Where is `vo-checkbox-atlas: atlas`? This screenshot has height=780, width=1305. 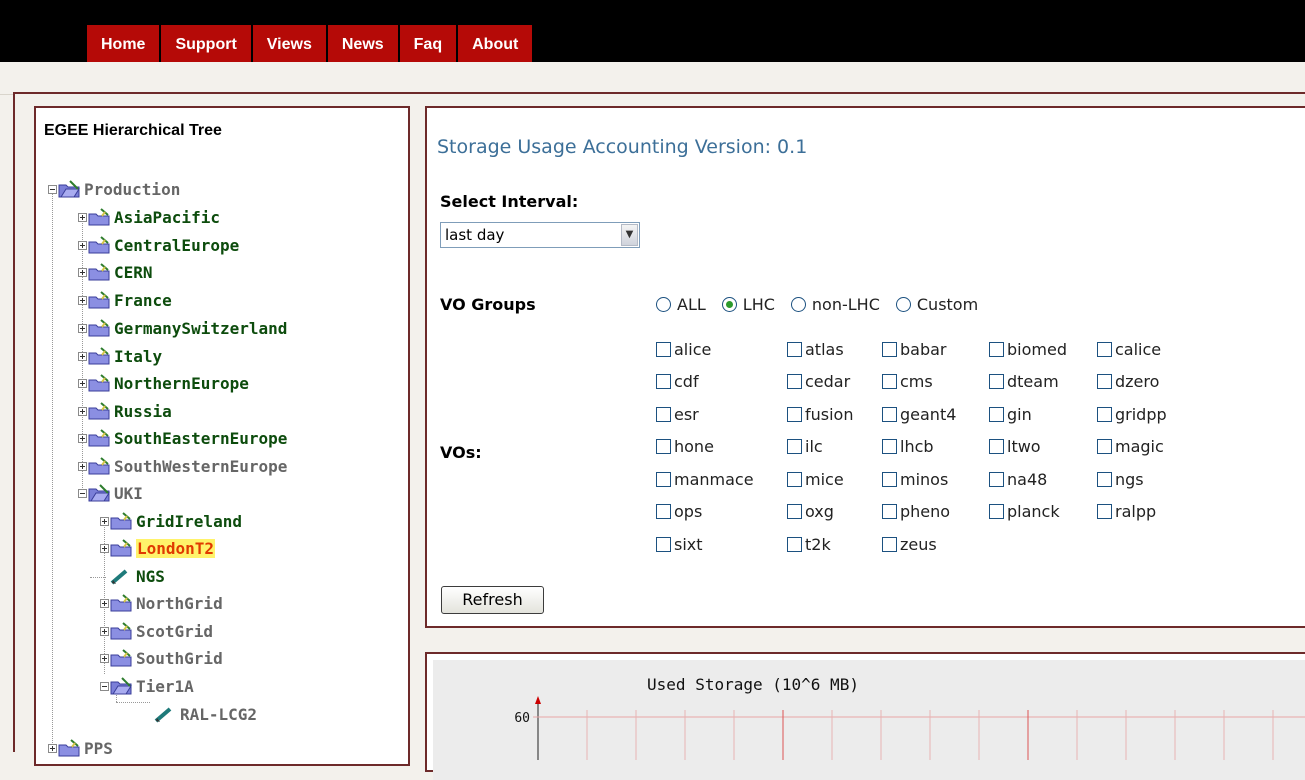
vo-checkbox-atlas: atlas is located at coordinates (815, 349).